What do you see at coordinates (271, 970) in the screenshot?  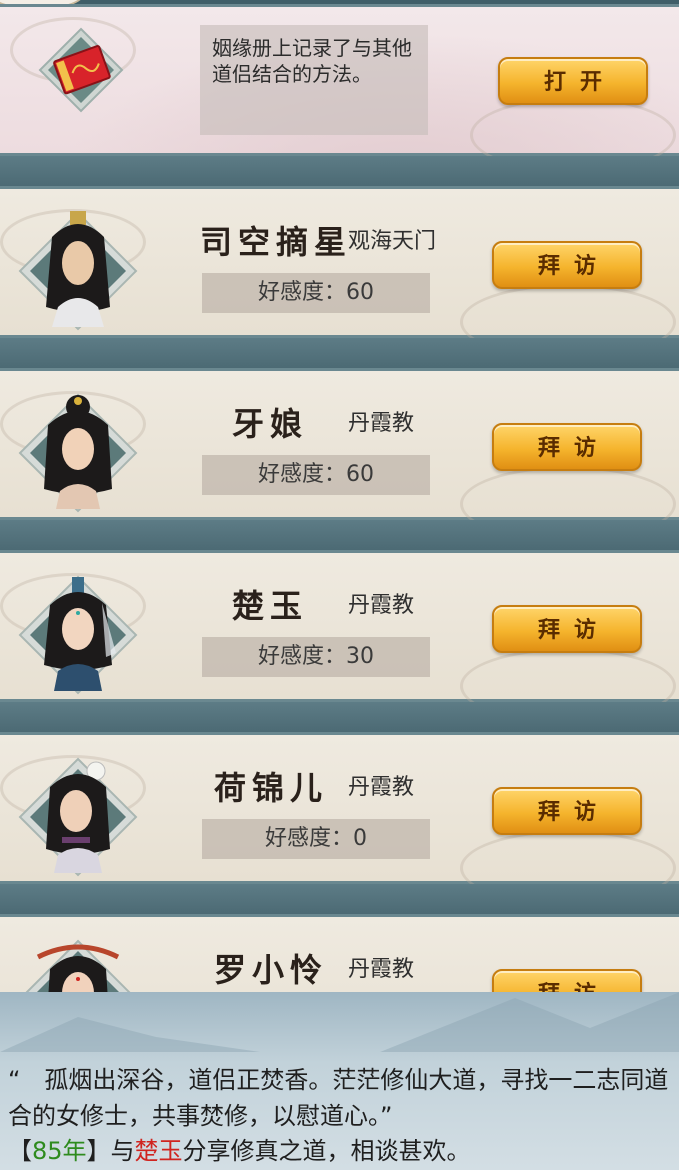 I see `npc-name: 罗小怜` at bounding box center [271, 970].